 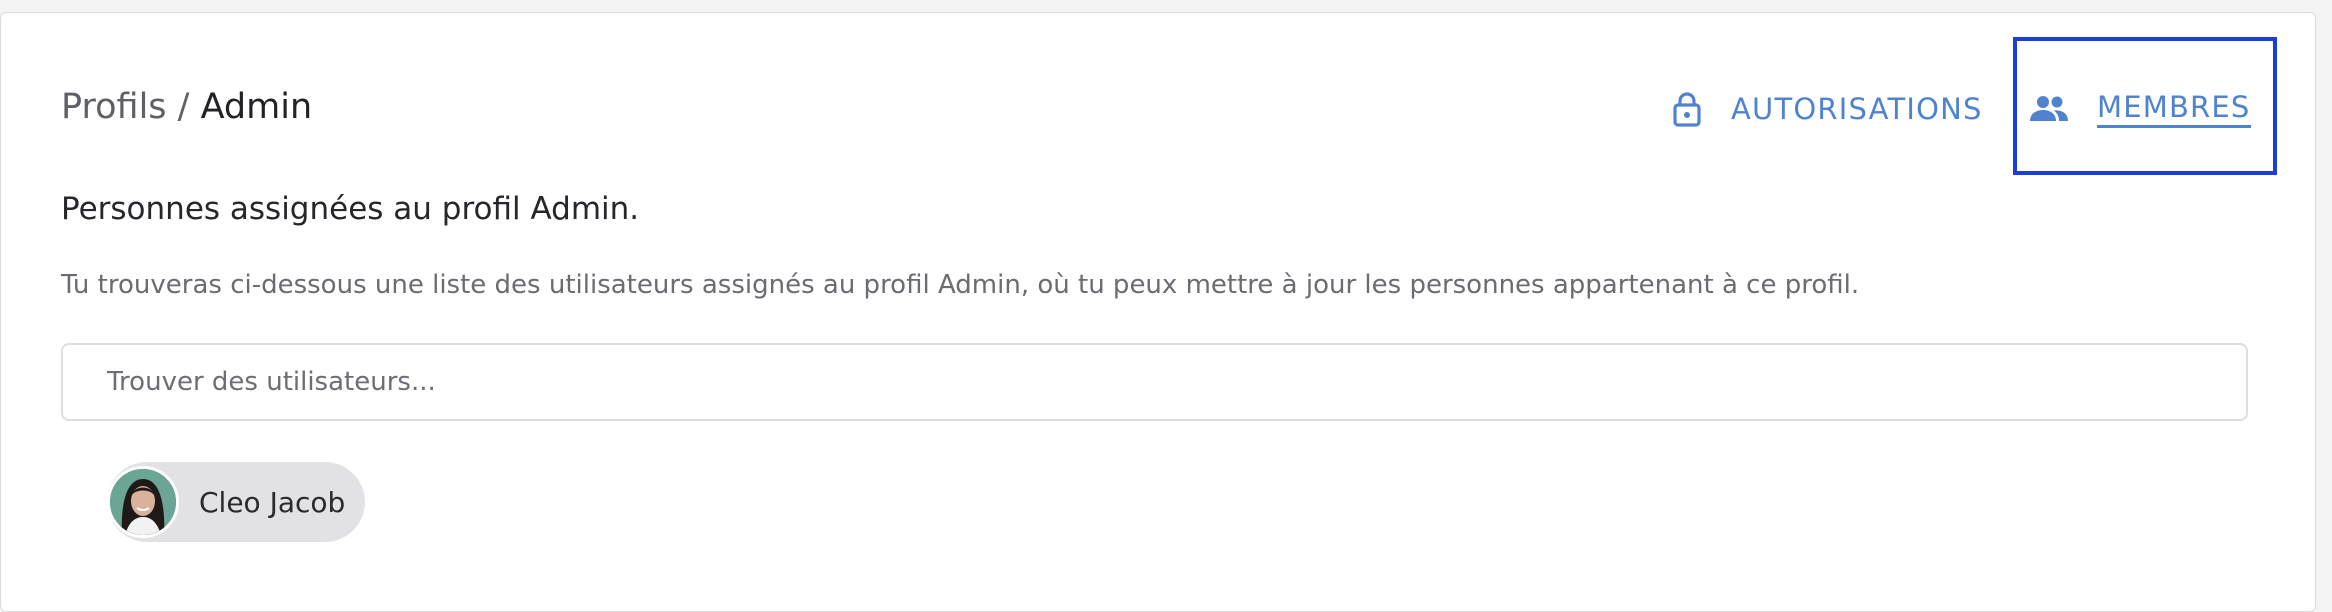 What do you see at coordinates (256, 107) in the screenshot?
I see `breadcrumb-current: Admin` at bounding box center [256, 107].